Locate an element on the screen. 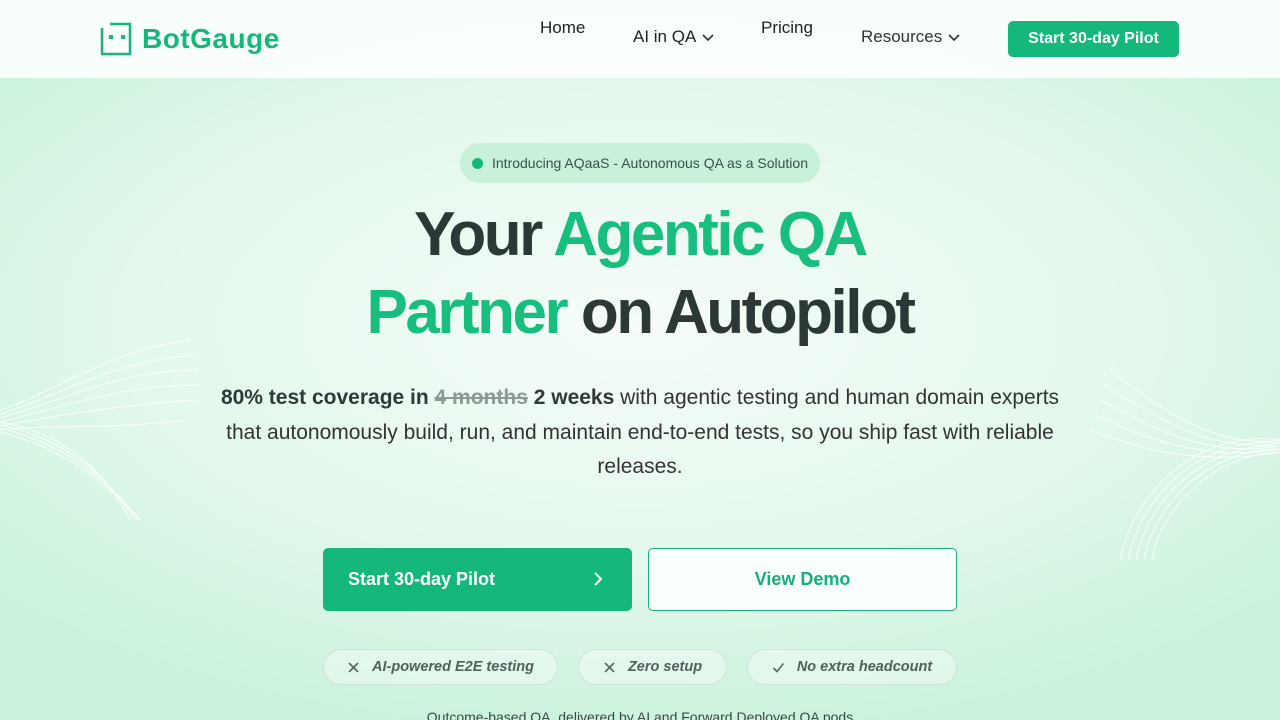  headline-line2-plain: on Autopilot is located at coordinates (741, 312).